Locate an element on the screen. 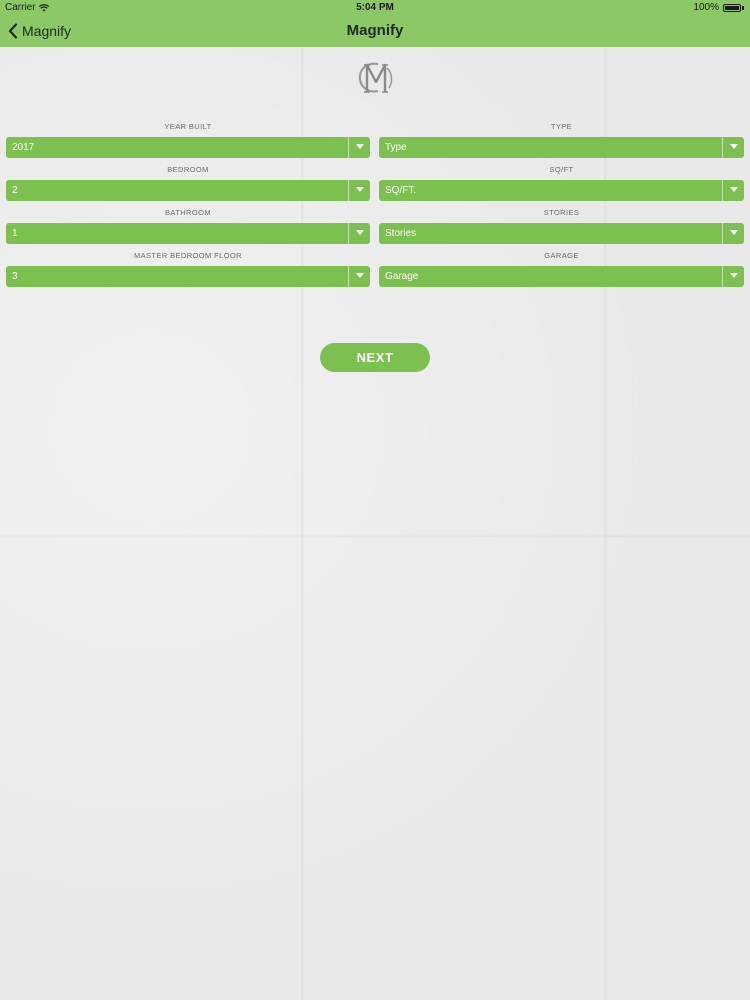 This screenshot has width=750, height=1000. type-label: TYPE is located at coordinates (561, 126).